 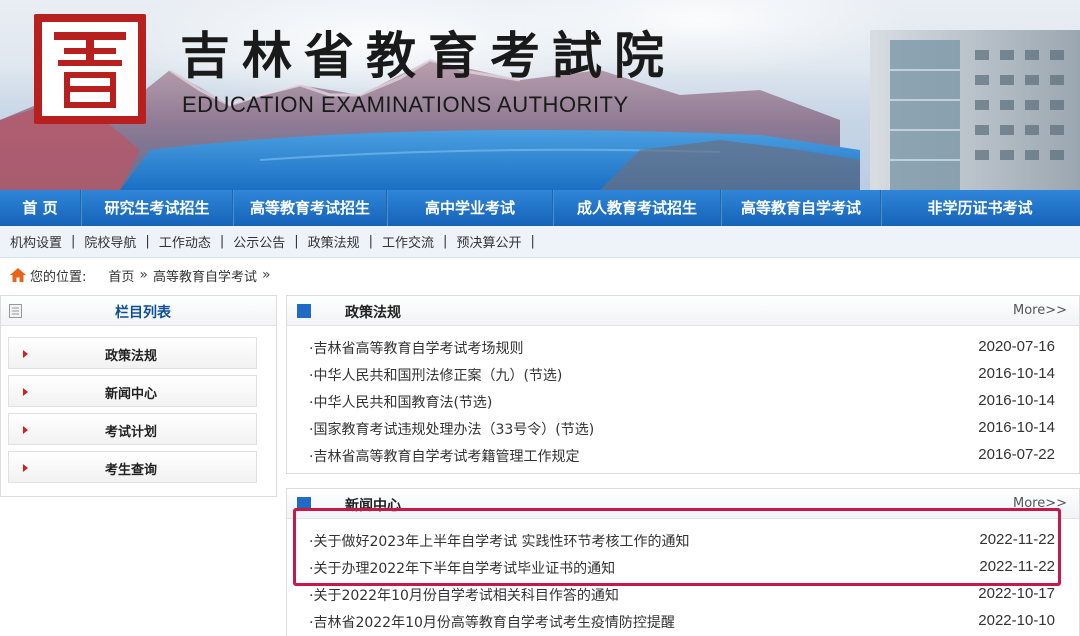 What do you see at coordinates (185, 241) in the screenshot?
I see `sub-nav-link: 工作动态` at bounding box center [185, 241].